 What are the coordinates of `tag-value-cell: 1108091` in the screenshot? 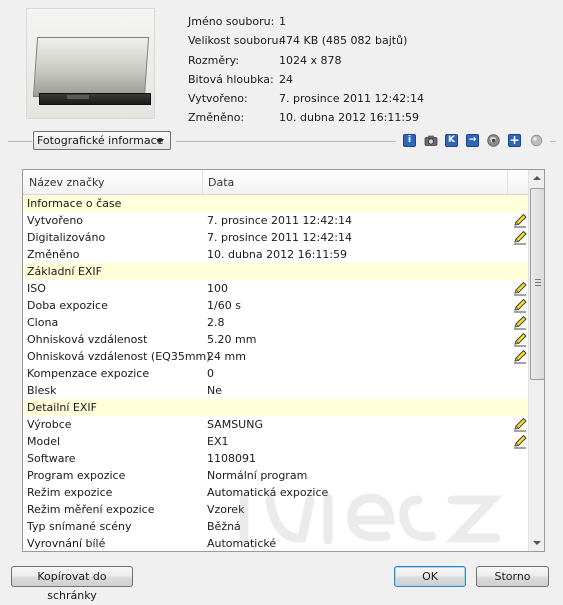 It's located at (231, 458).